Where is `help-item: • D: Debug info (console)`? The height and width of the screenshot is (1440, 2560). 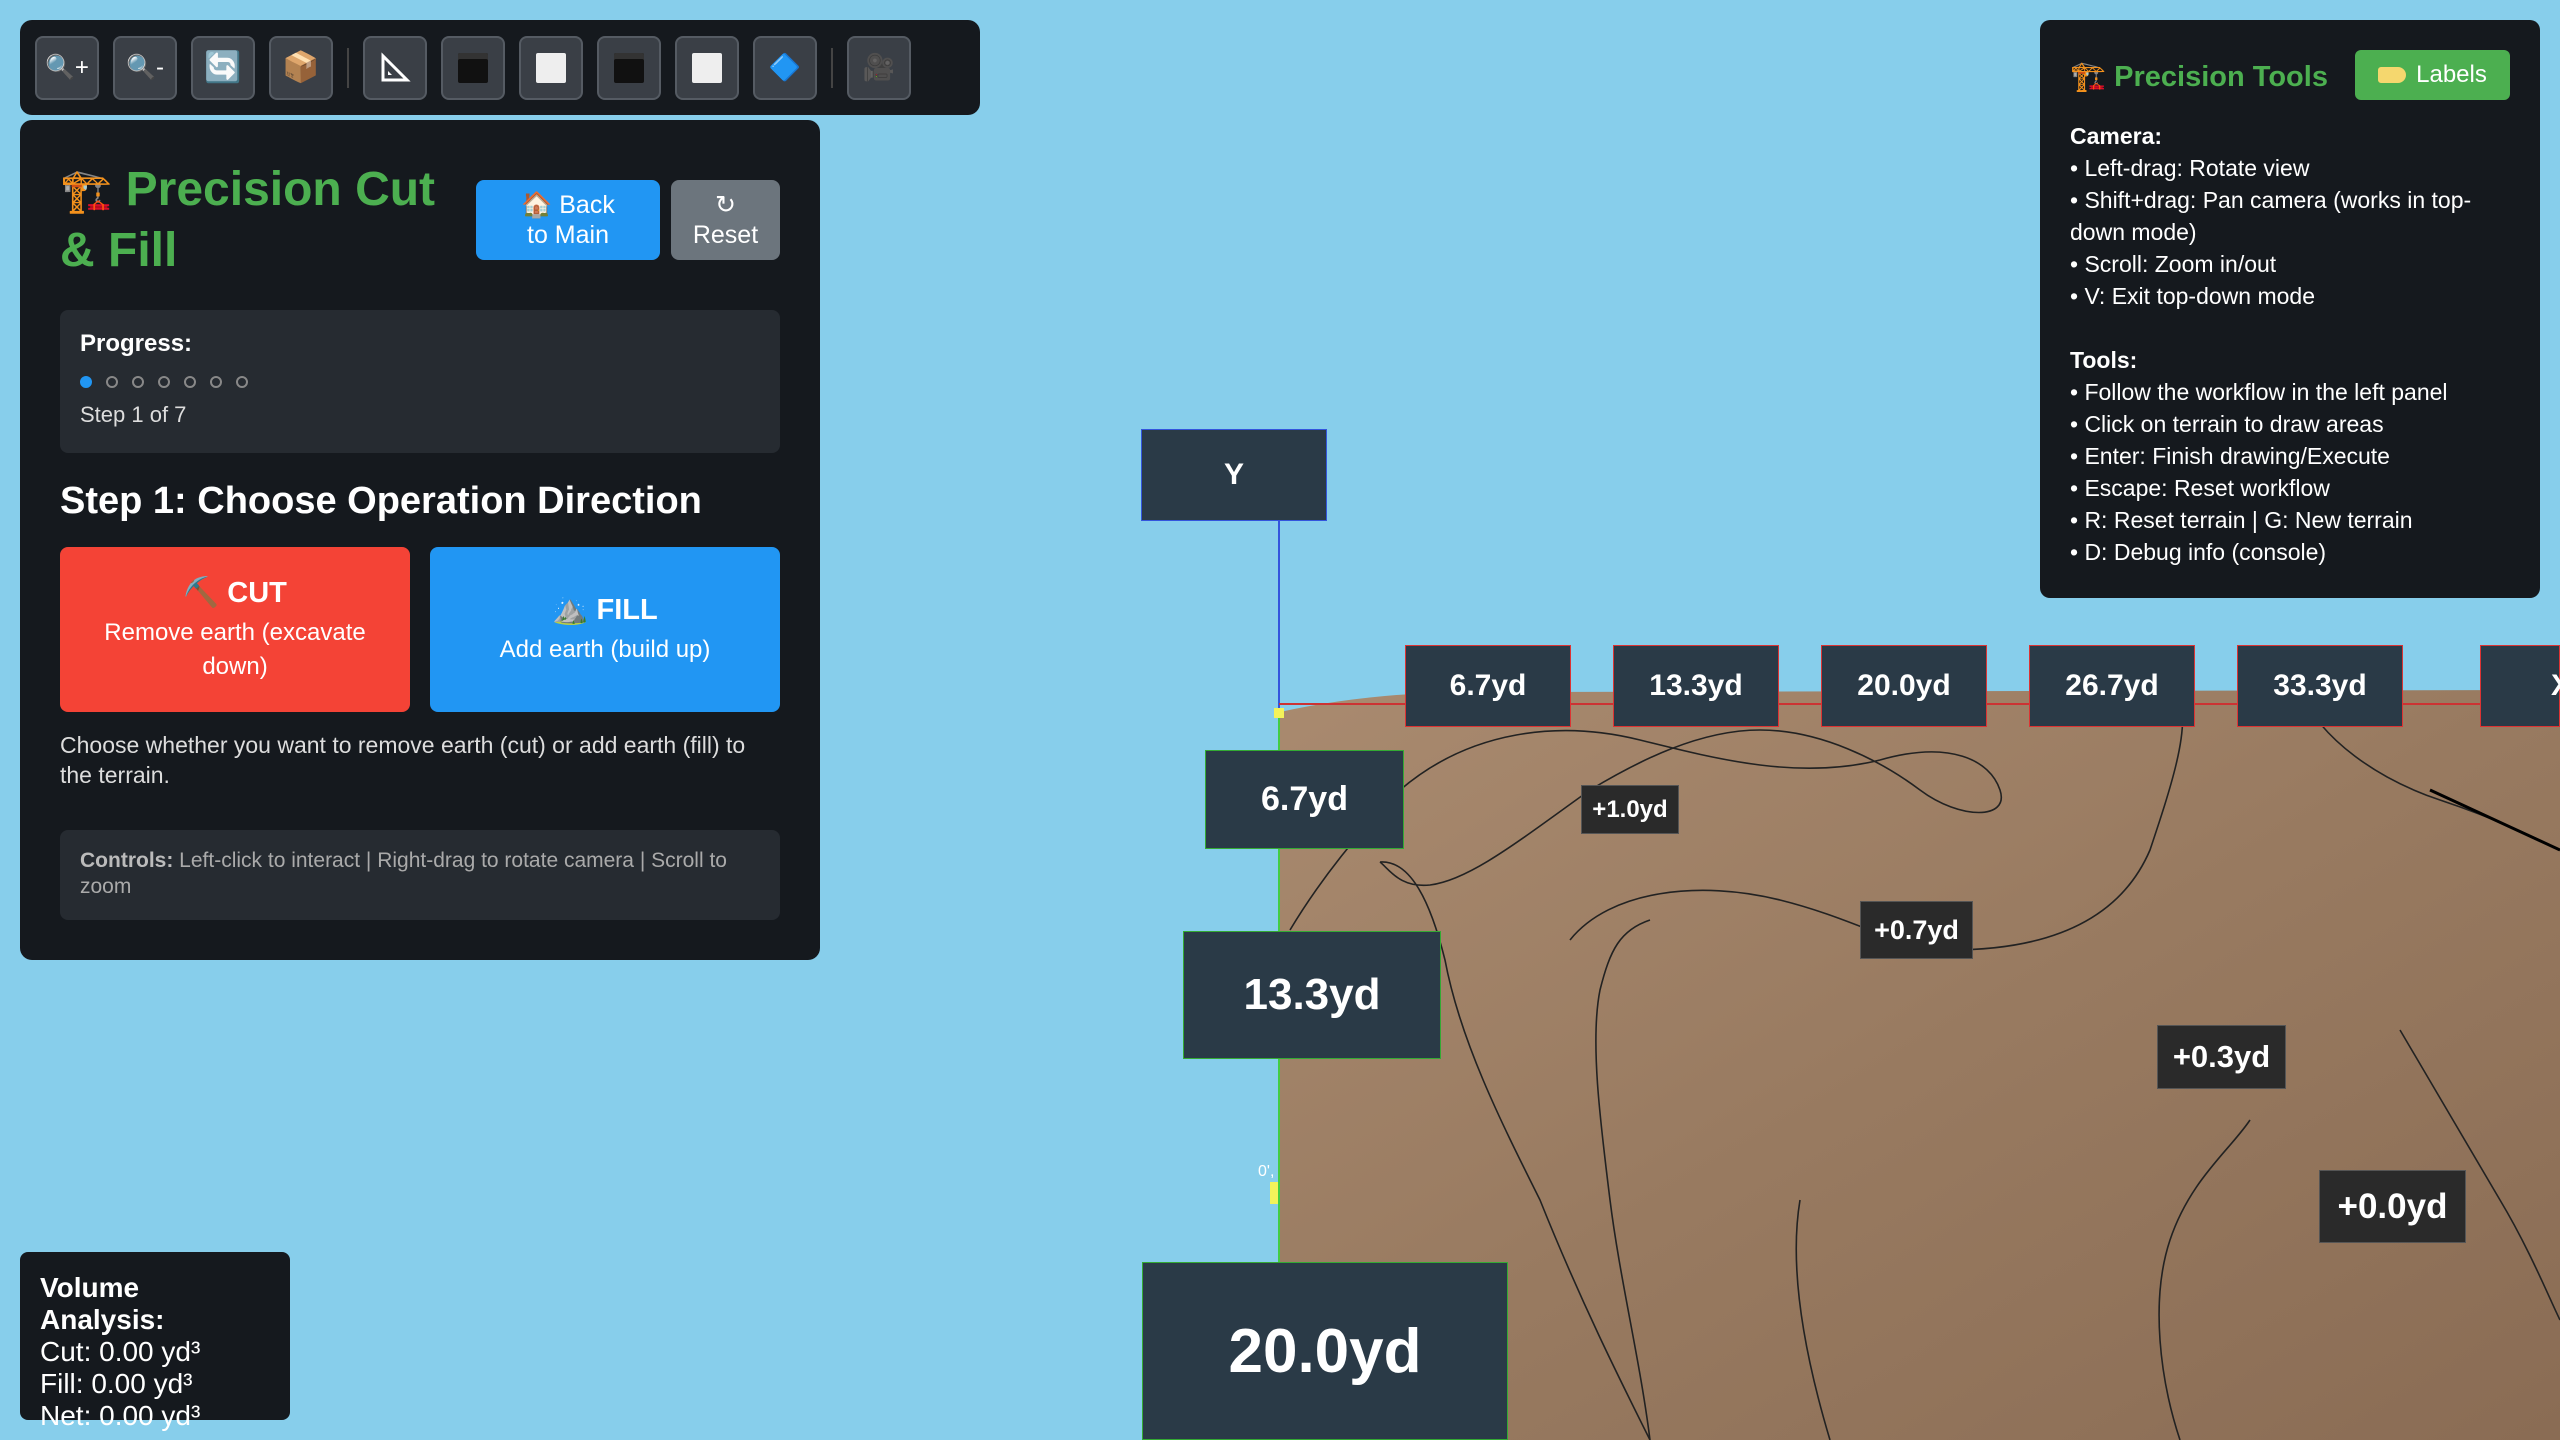
help-item: • D: Debug info (console) is located at coordinates (2198, 552).